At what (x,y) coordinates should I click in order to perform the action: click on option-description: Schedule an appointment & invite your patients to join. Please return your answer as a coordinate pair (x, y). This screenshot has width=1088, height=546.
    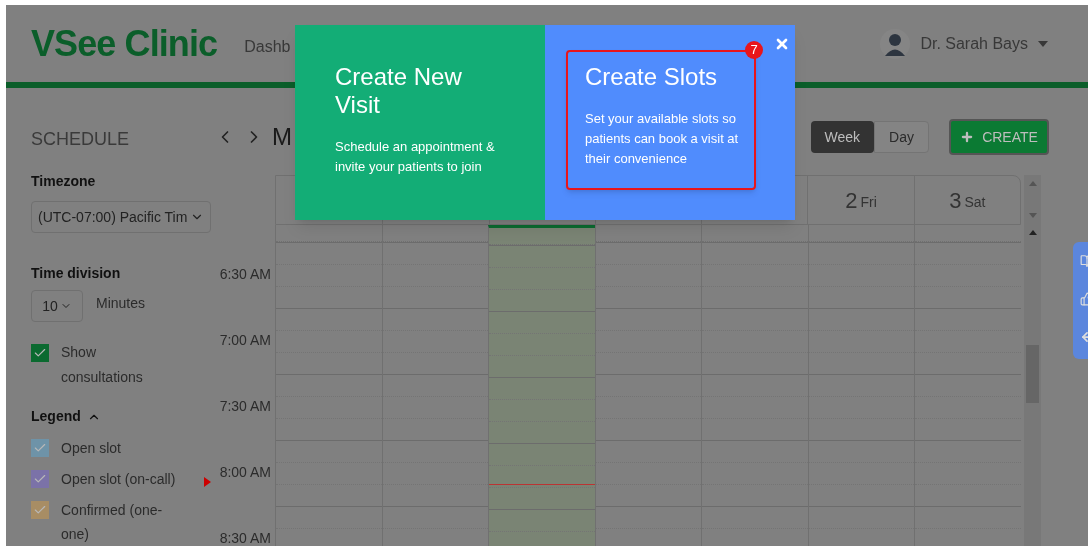
    Looking at the image, I should click on (415, 157).